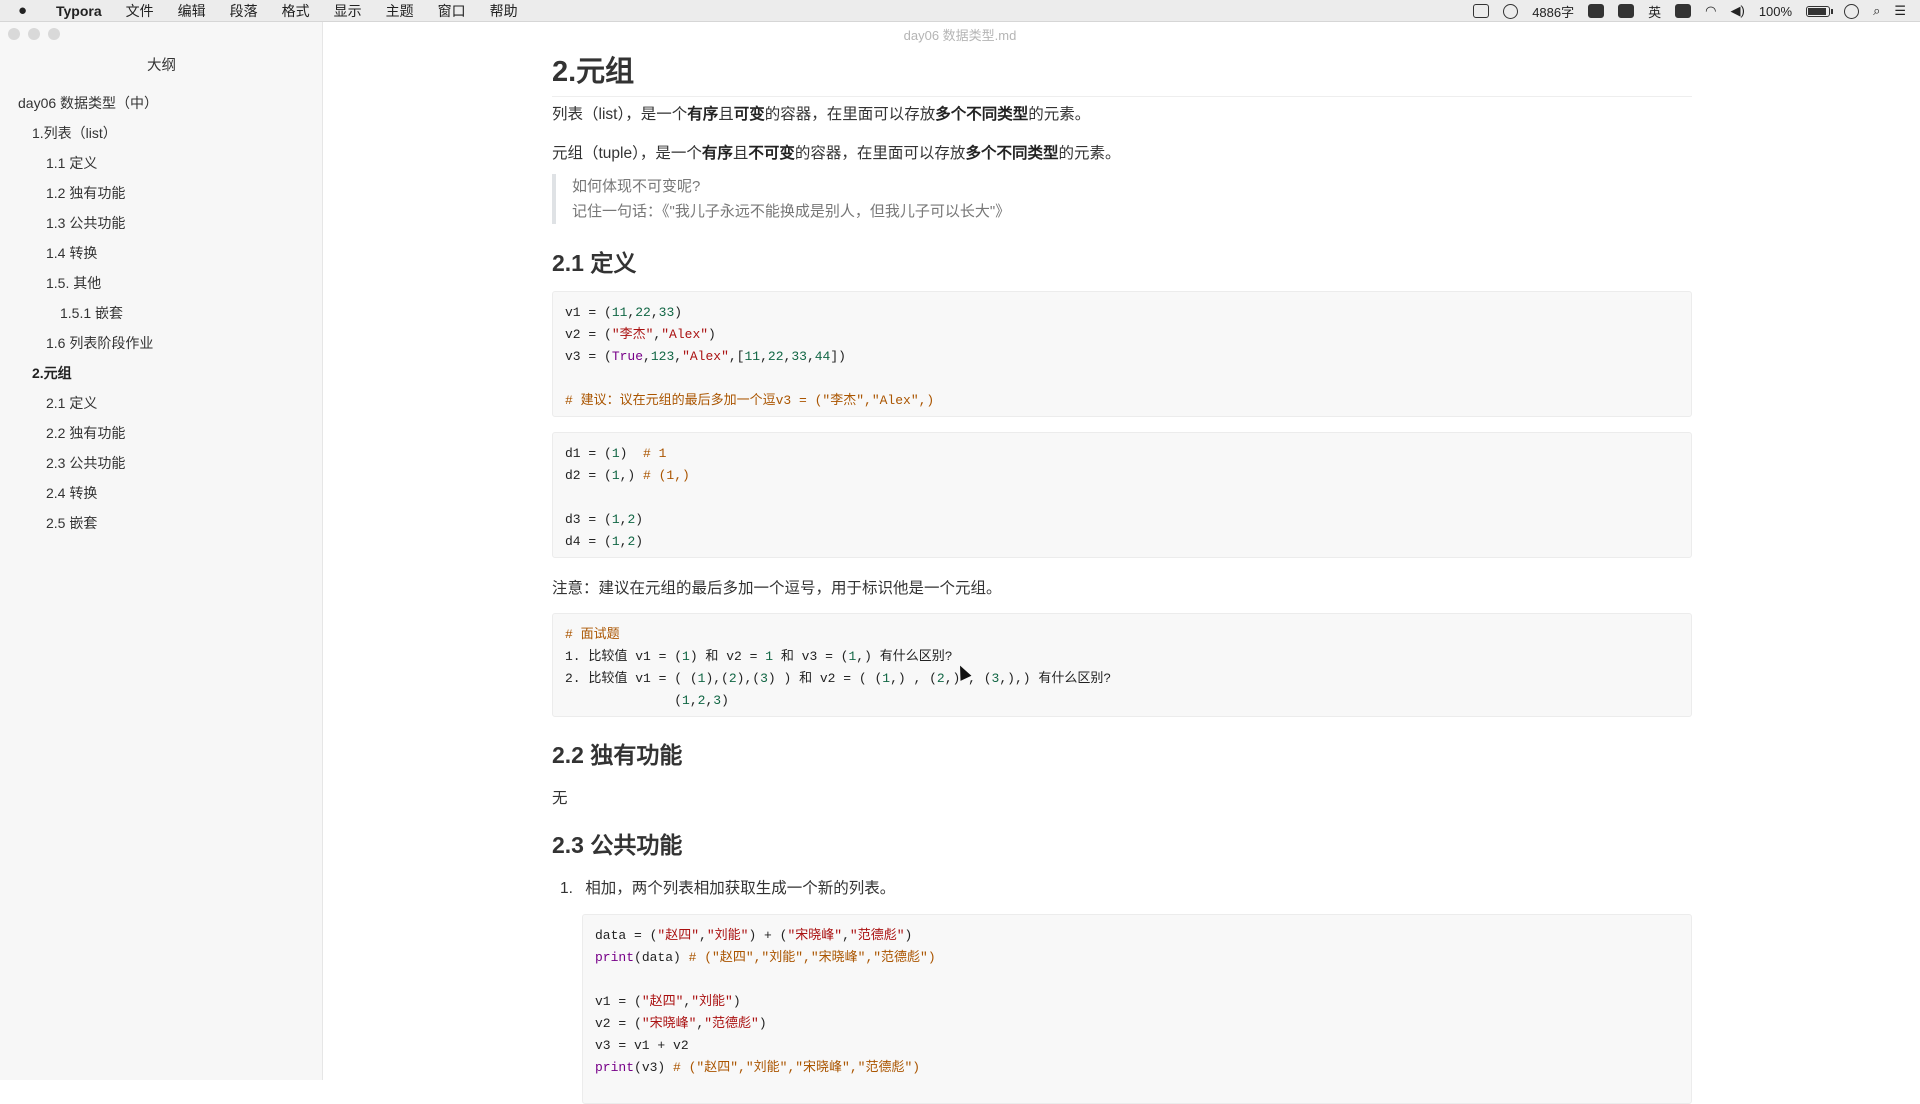 Image resolution: width=1920 pixels, height=1104 pixels. Describe the element at coordinates (1596, 11) in the screenshot. I see `app-status-icon` at that location.